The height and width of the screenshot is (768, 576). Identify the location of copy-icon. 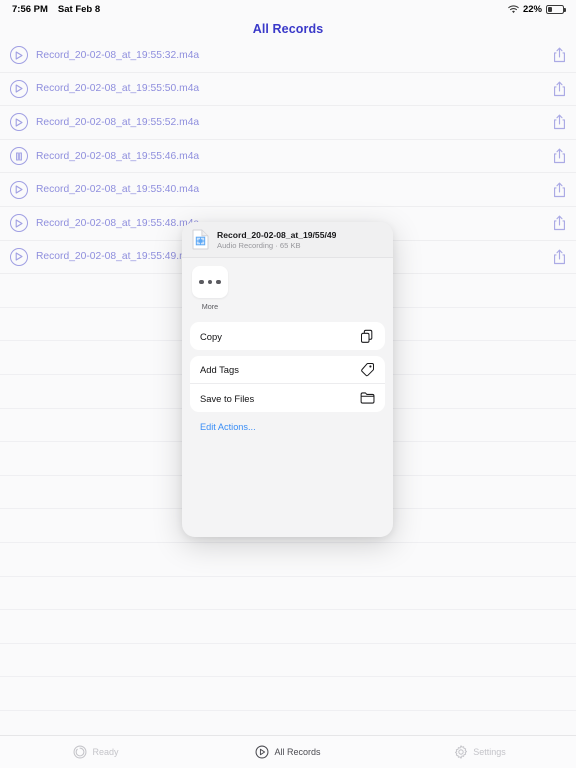
(367, 336).